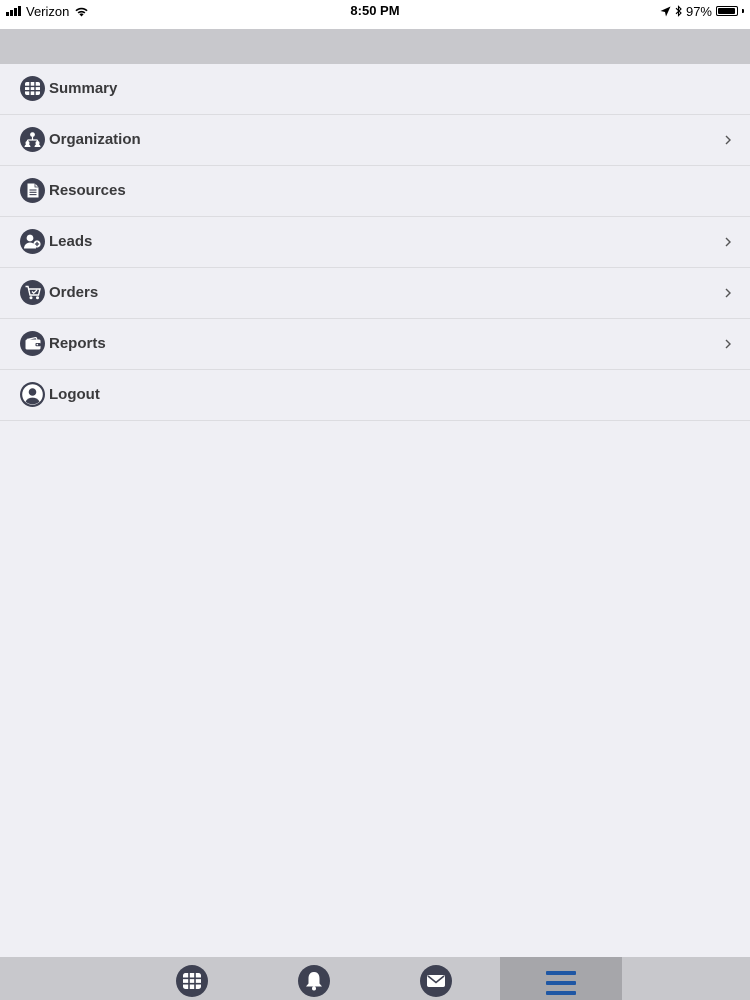 This screenshot has height=1000, width=750. What do you see at coordinates (375, 10) in the screenshot?
I see `status-time: 8:50 PM` at bounding box center [375, 10].